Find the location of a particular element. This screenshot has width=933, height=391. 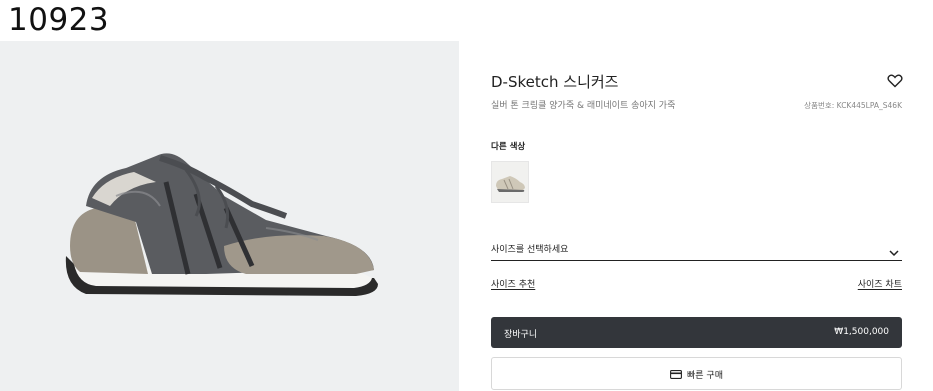

page-id-label: 10923 is located at coordinates (59, 20).